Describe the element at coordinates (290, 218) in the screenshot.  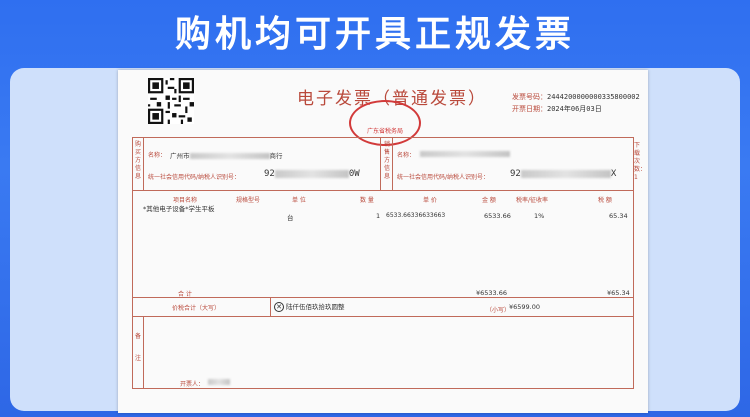
I see `item-unit: 台` at that location.